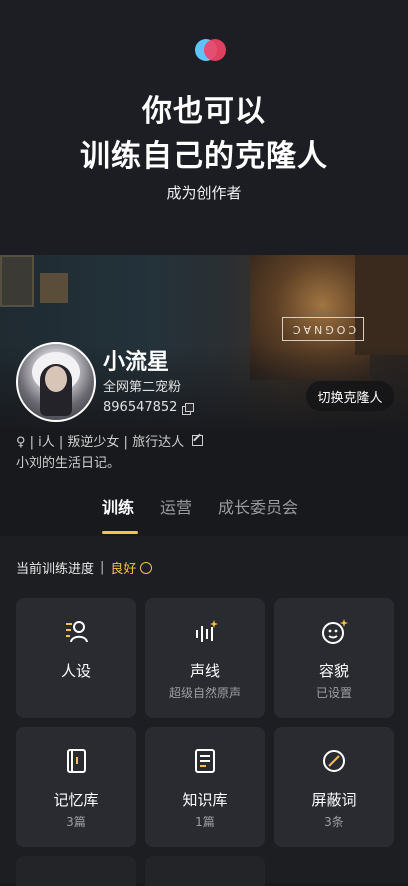 This screenshot has height=886, width=408. Describe the element at coordinates (198, 440) in the screenshot. I see `edit-icon` at that location.